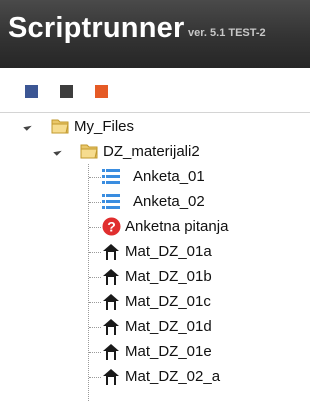 The height and width of the screenshot is (401, 320). I want to click on tree-item: Anketa_02, so click(155, 202).